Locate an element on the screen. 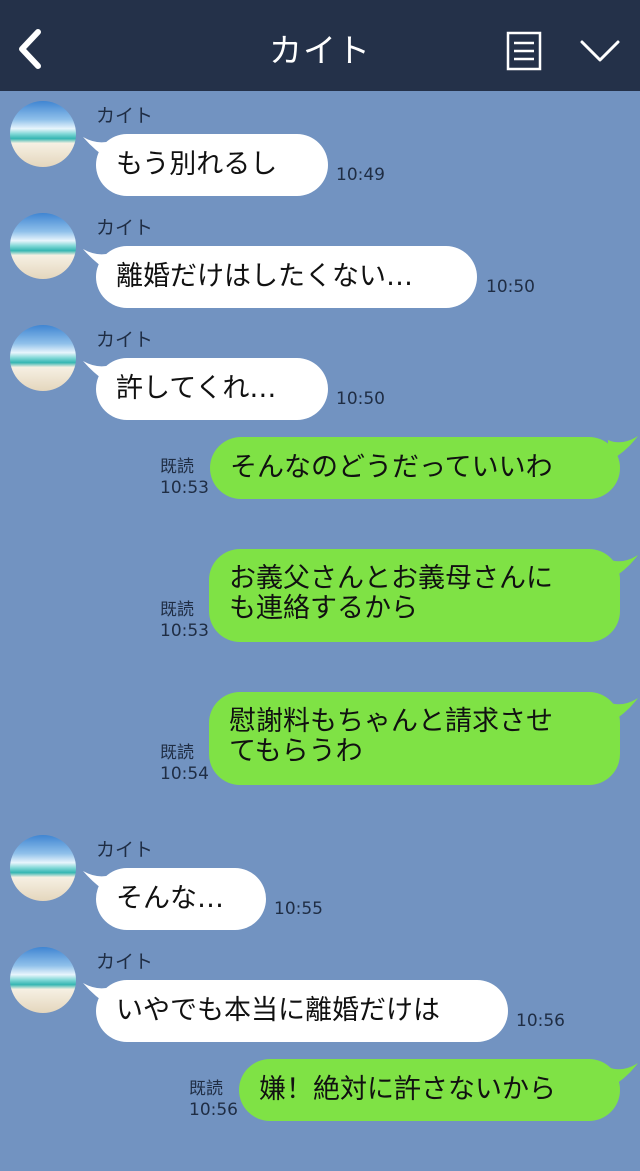  read-receipt: 既読 10:54 is located at coordinates (184, 764).